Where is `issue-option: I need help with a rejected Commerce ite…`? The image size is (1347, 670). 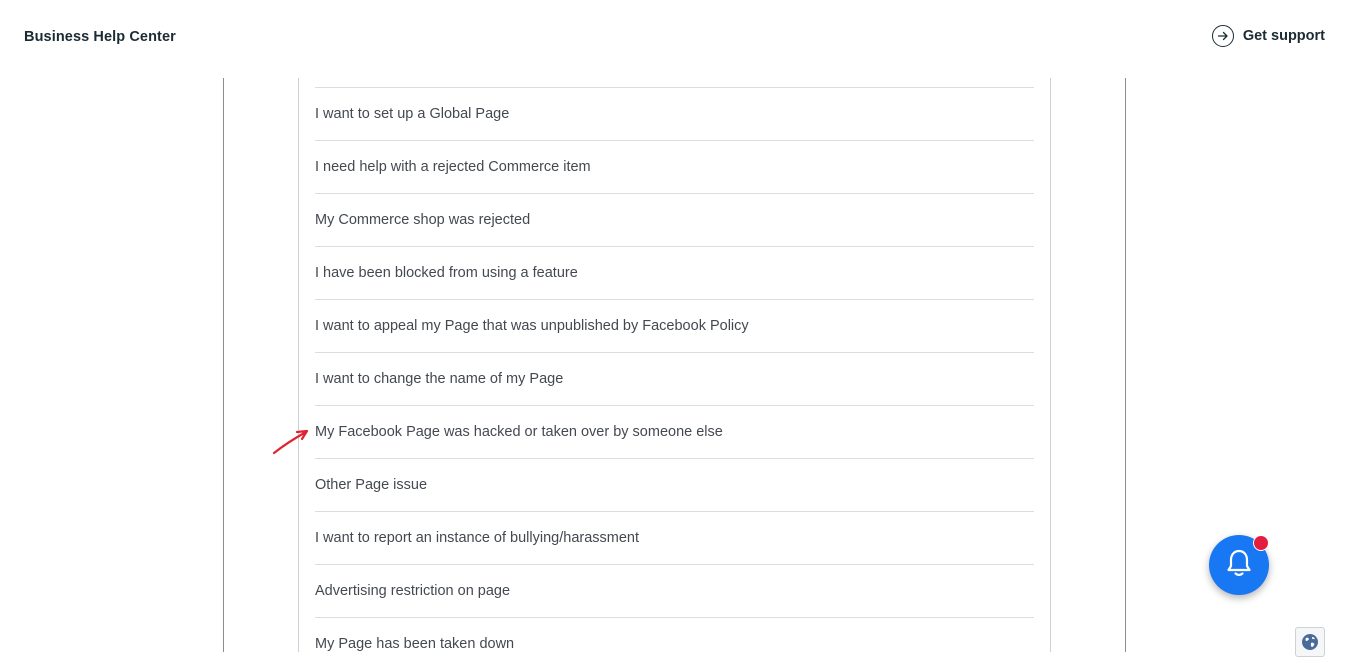
issue-option: I need help with a rejected Commerce ite… is located at coordinates (674, 166).